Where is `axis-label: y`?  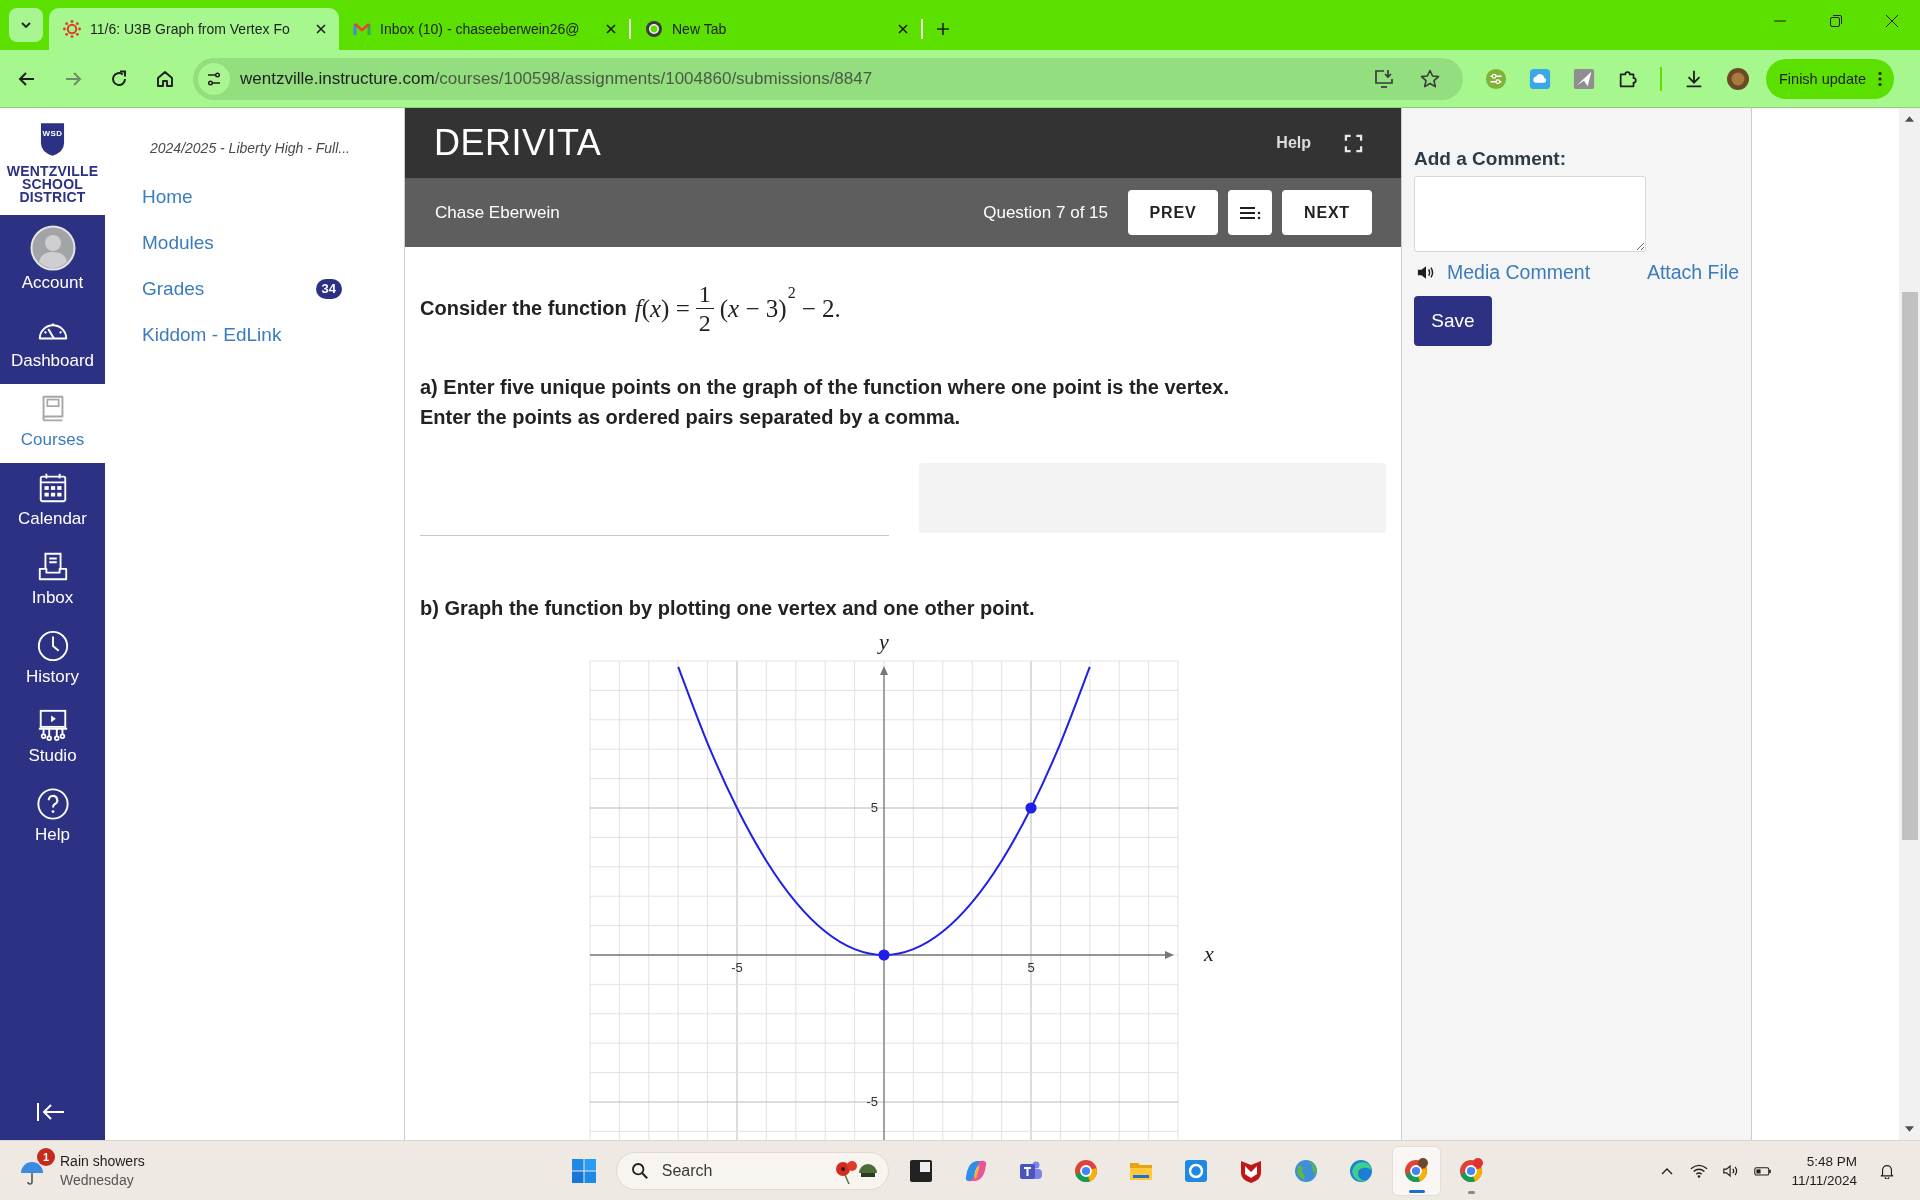
axis-label: y is located at coordinates (884, 641).